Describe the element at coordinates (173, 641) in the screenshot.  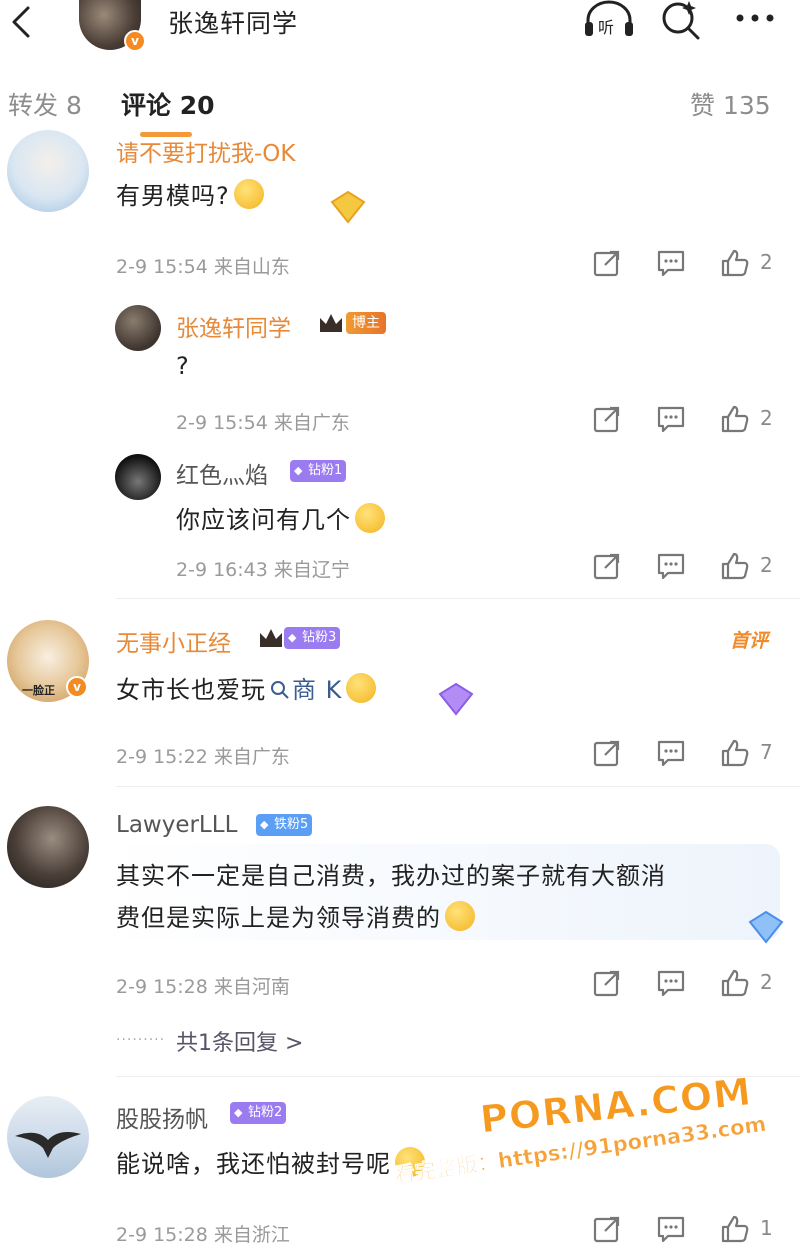
I see `comment-username: 无事小正经` at that location.